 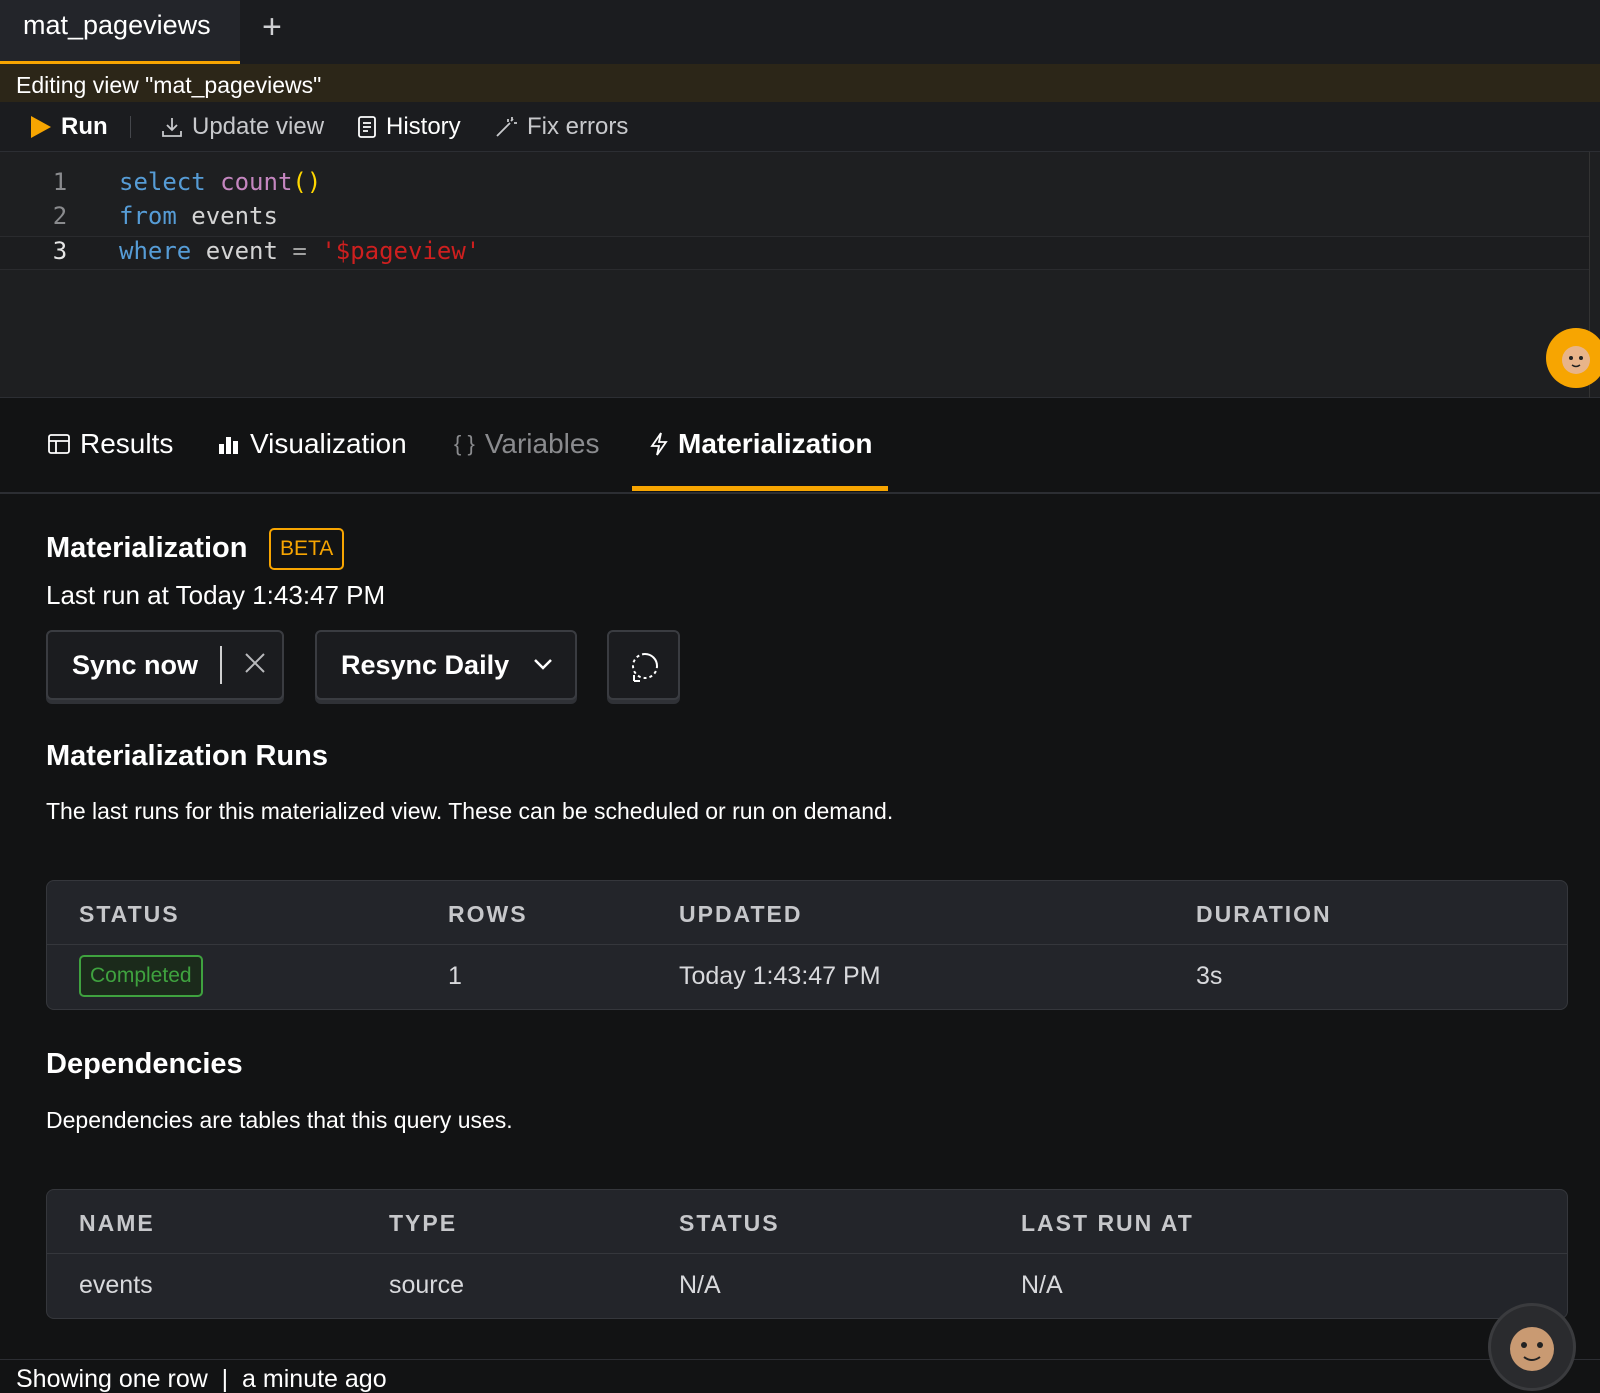 I want to click on run-button: Run, so click(x=69, y=127).